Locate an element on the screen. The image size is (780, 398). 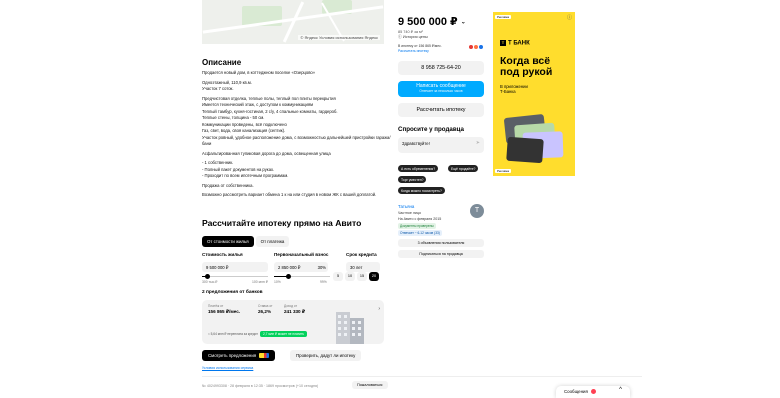
cost-min: 300 тыс.₽ is located at coordinates (210, 282).